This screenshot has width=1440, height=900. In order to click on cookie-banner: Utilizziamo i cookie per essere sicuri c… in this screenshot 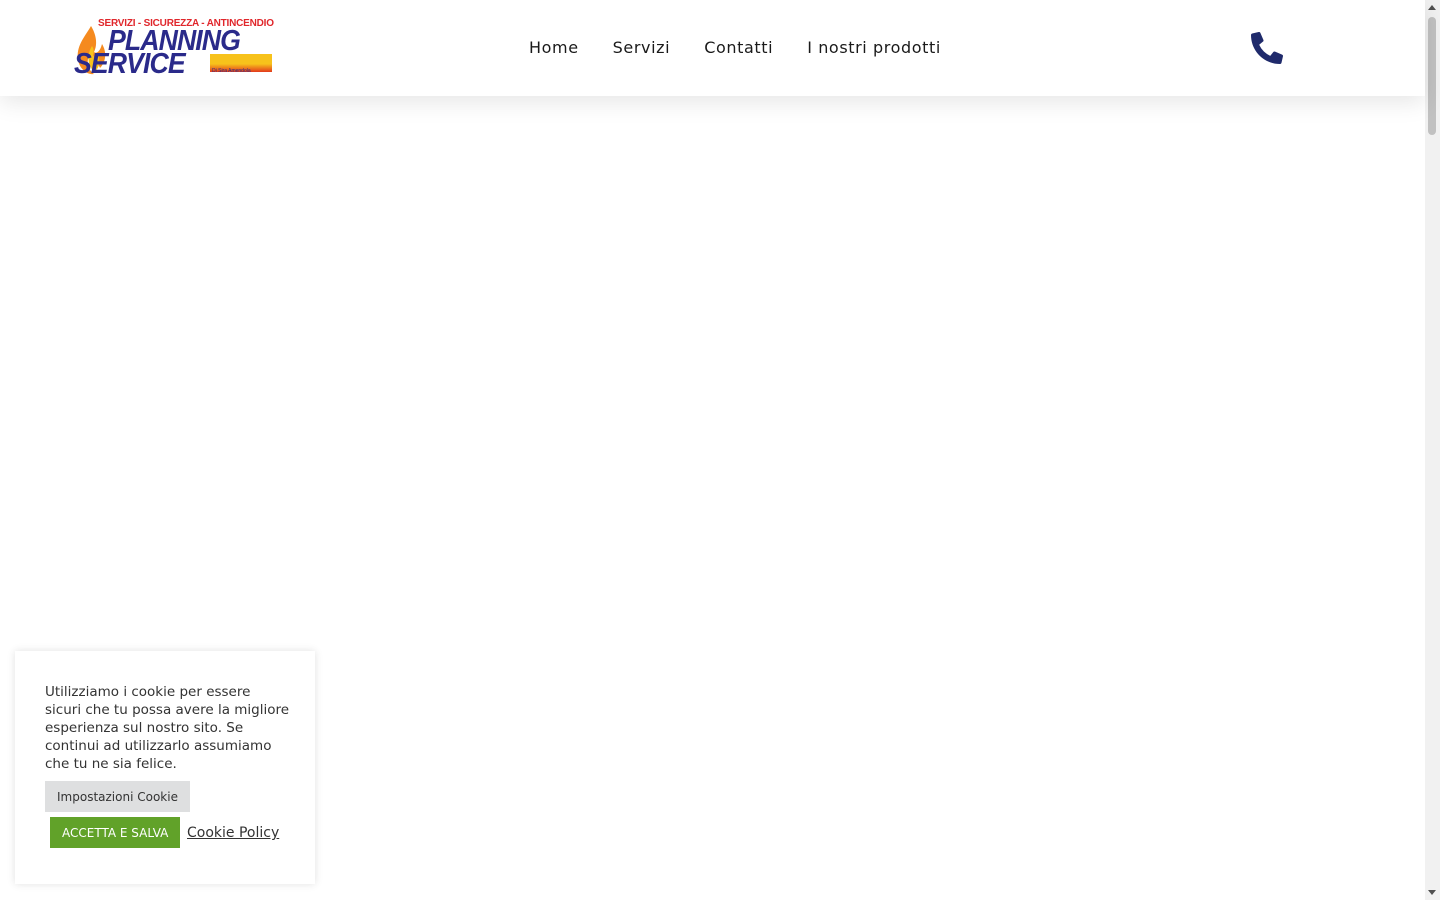, I will do `click(165, 767)`.